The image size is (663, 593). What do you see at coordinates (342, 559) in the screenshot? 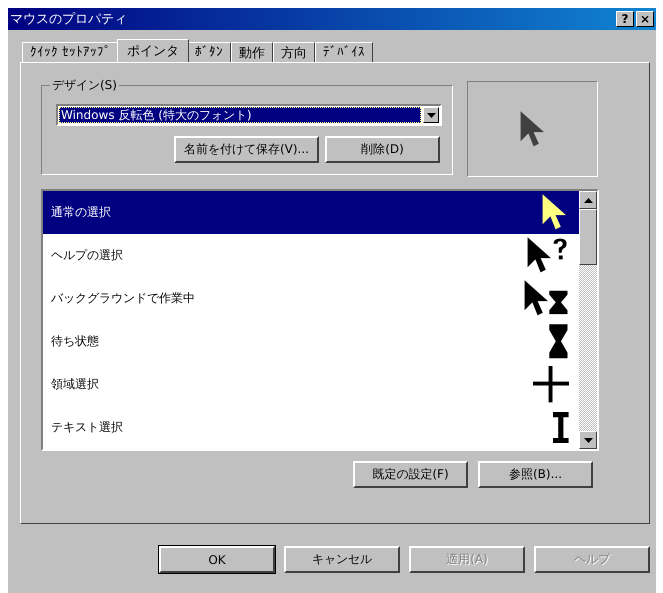
I see `cancel-button: キャンセル` at bounding box center [342, 559].